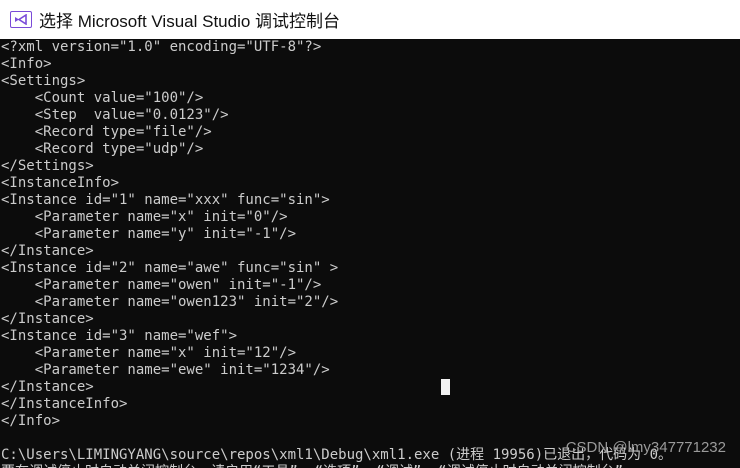  Describe the element at coordinates (64, 404) in the screenshot. I see `console-line: </InstanceInfo>` at that location.